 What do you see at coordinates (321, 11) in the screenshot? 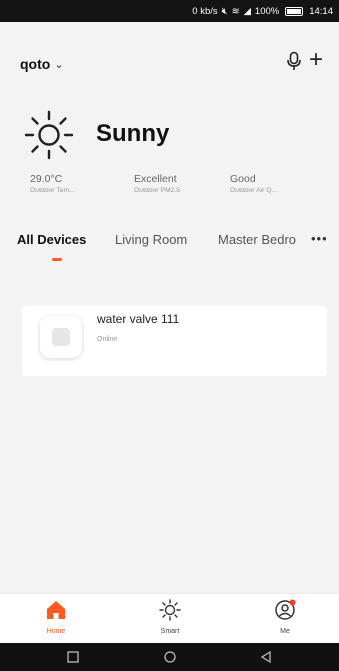
I see `clock: 14:14` at bounding box center [321, 11].